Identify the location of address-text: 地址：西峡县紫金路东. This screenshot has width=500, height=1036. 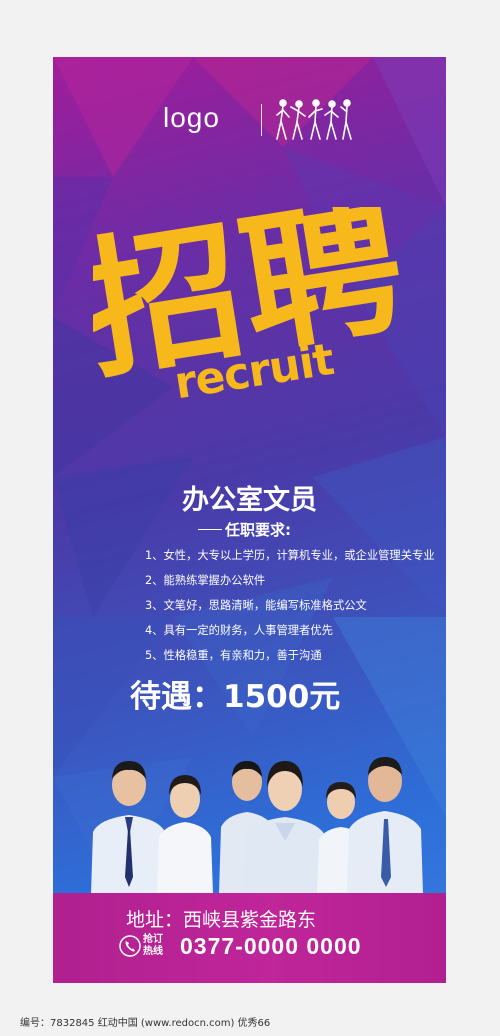
(221, 920).